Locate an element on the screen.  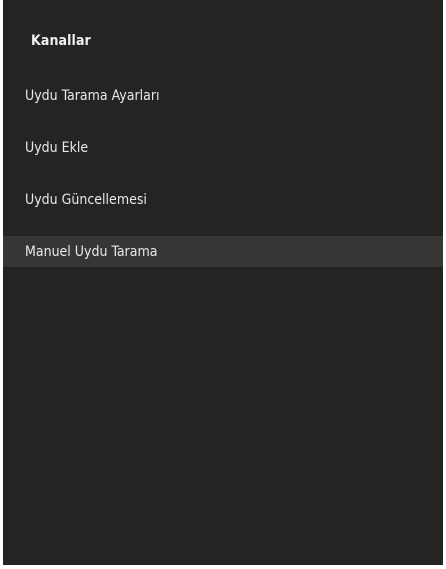
menu-item-satellite-scan-settings: Uydu Tarama Ayarları is located at coordinates (223, 96).